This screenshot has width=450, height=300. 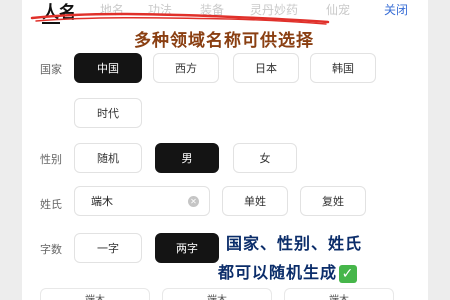 What do you see at coordinates (187, 158) in the screenshot?
I see `gender-option-male: 男` at bounding box center [187, 158].